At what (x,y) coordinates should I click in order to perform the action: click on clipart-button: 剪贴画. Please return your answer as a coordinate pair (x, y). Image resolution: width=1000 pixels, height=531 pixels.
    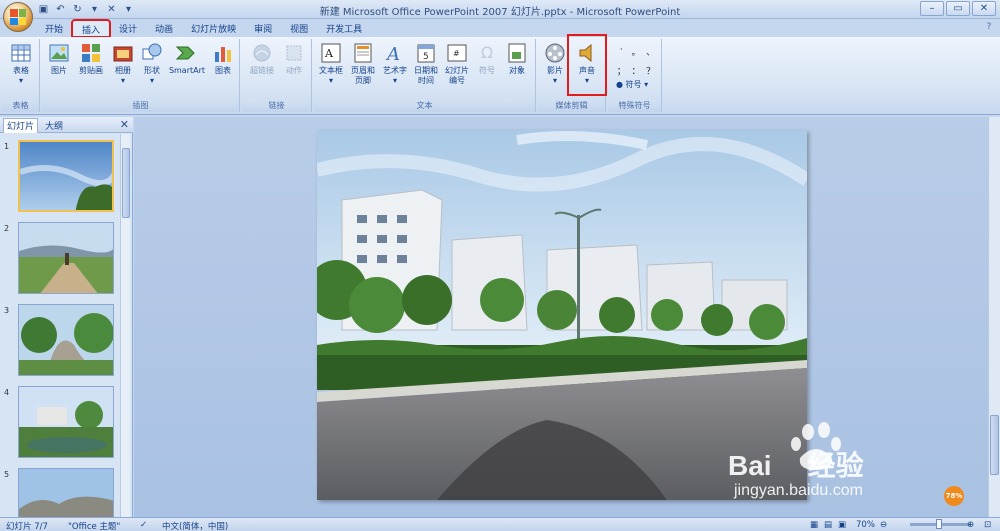
    Looking at the image, I should click on (91, 59).